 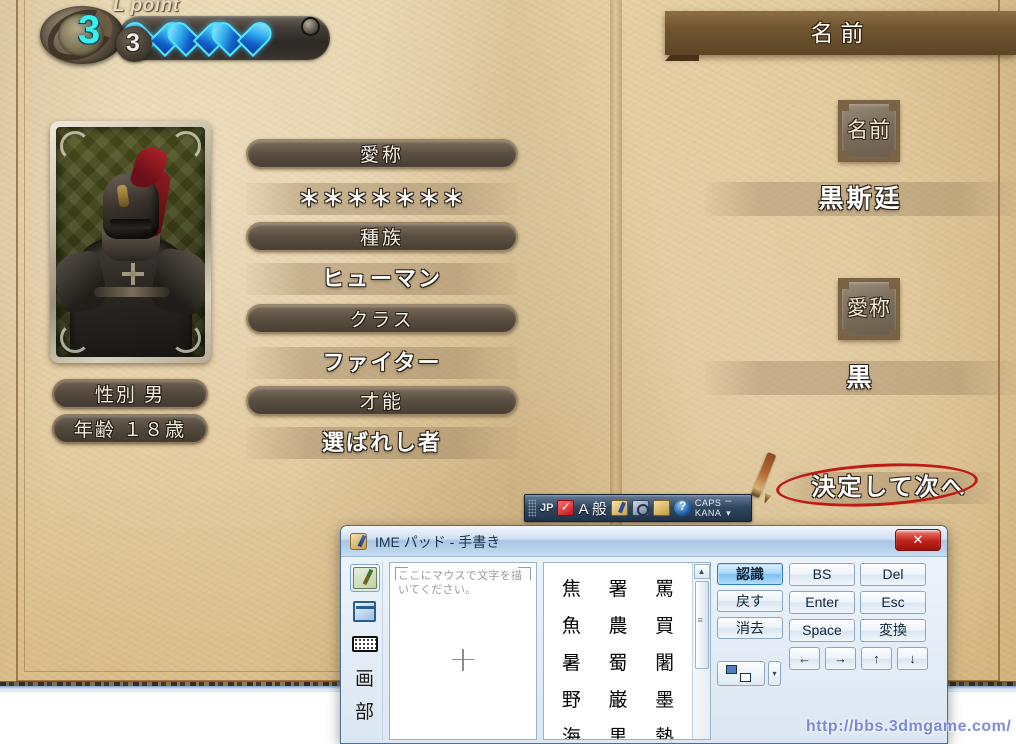 What do you see at coordinates (463, 659) in the screenshot?
I see `cursor-crosshair-icon` at bounding box center [463, 659].